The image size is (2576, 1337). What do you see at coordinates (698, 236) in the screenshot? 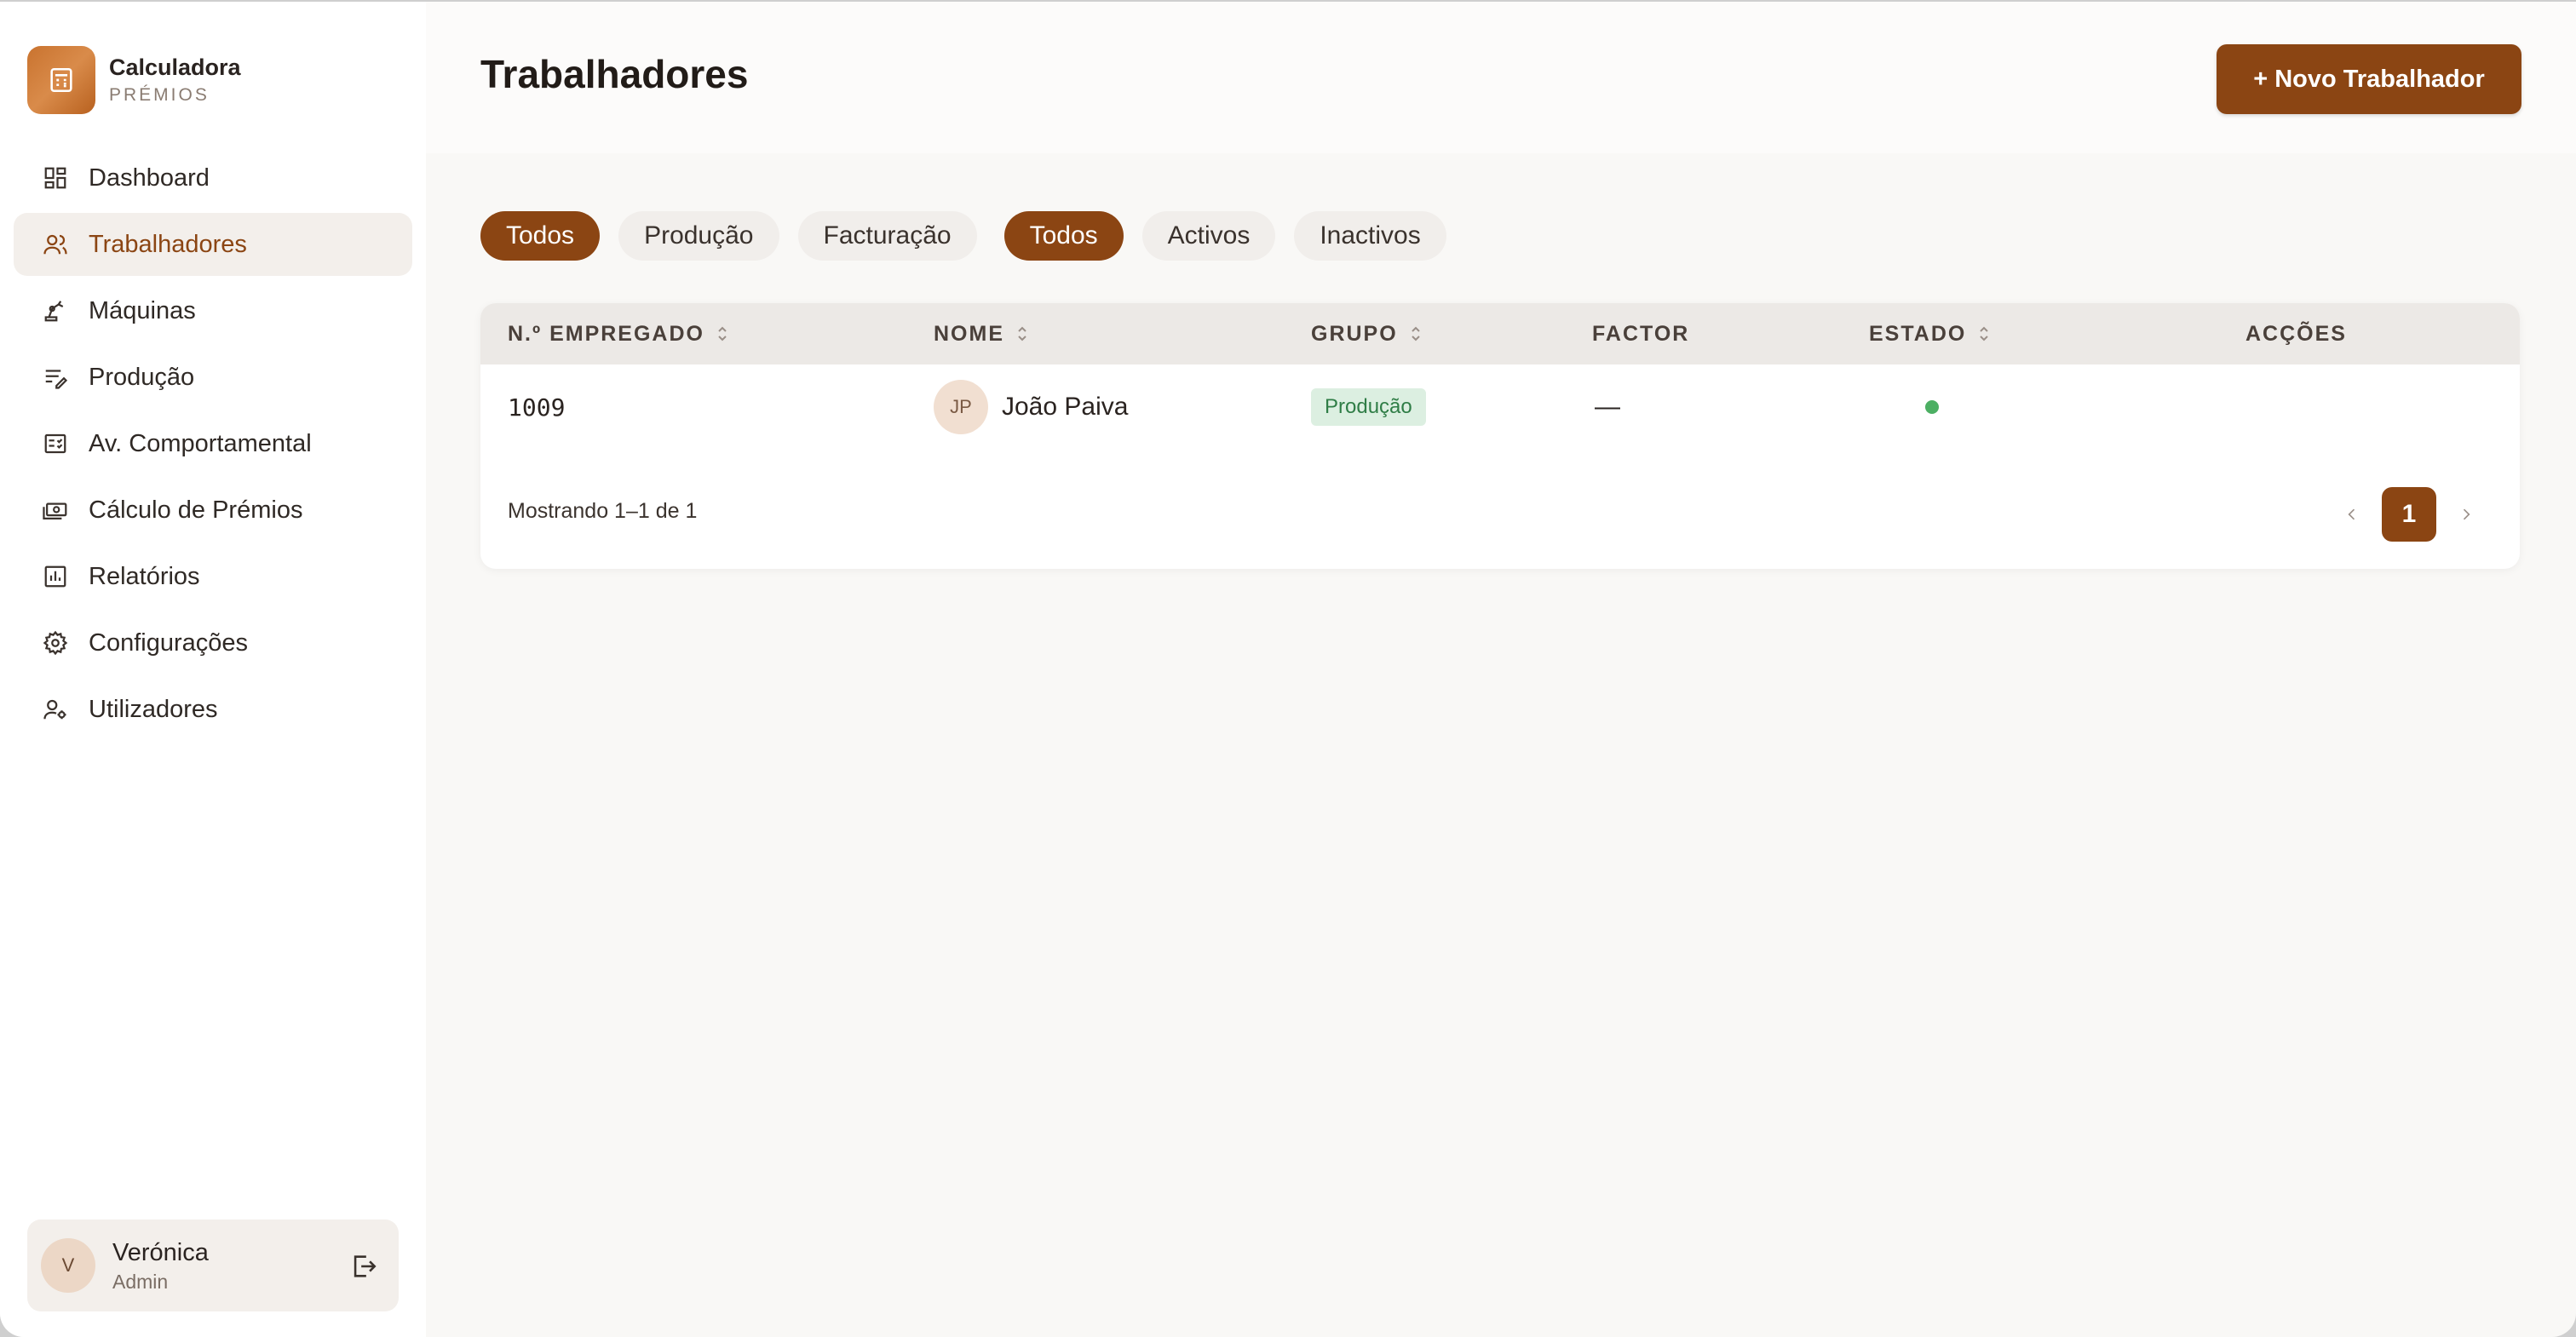
I see `filter-group-producao: Produção` at bounding box center [698, 236].